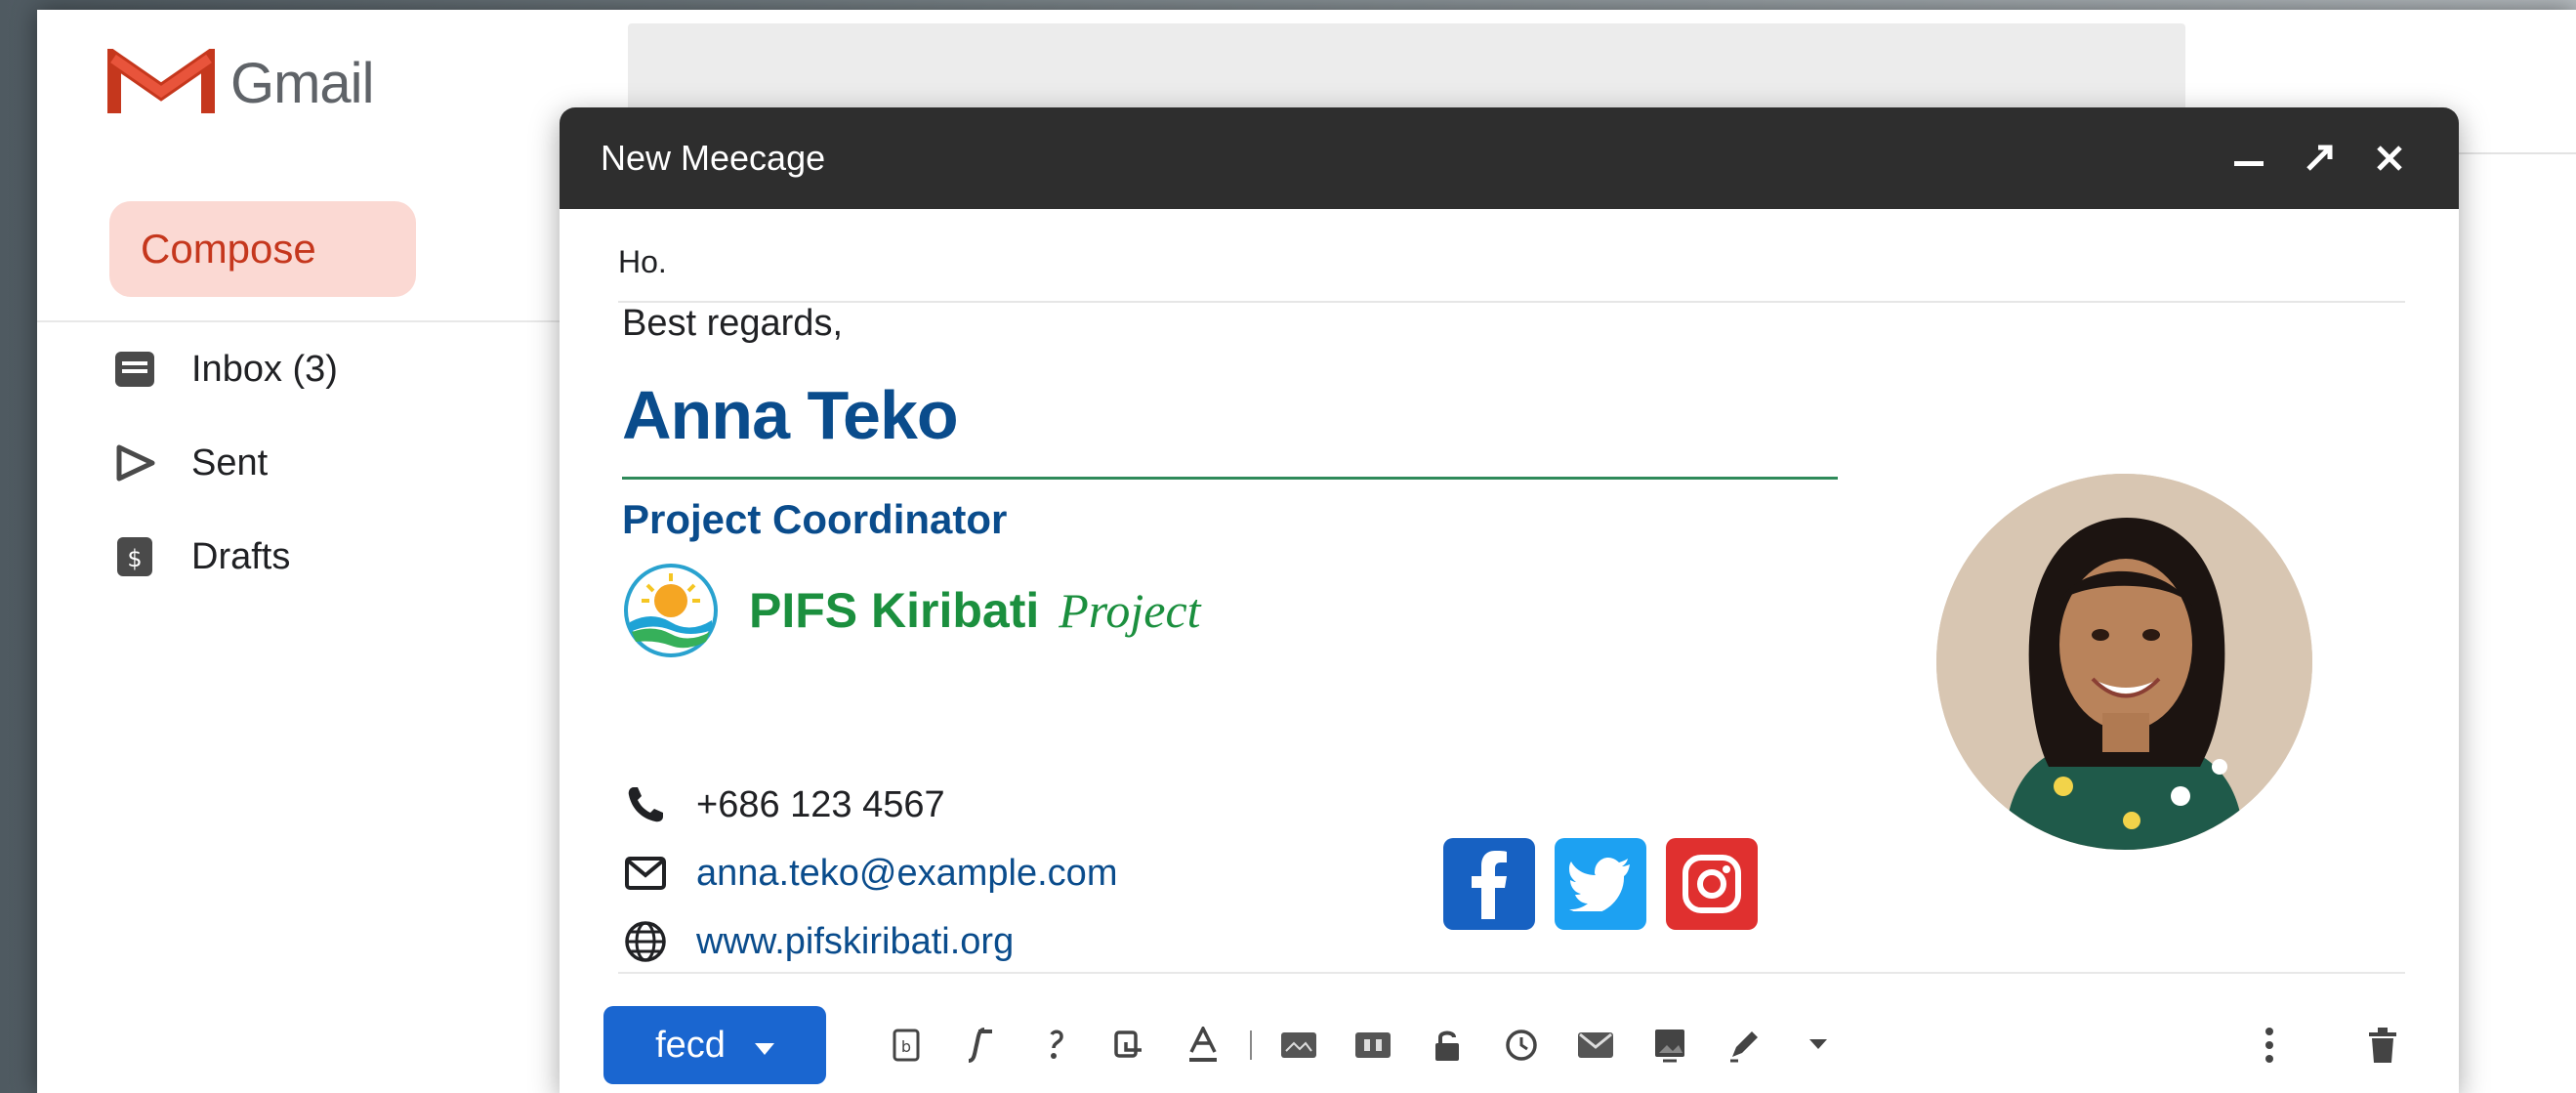 The image size is (2576, 1093). I want to click on app-name: Gmail, so click(302, 83).